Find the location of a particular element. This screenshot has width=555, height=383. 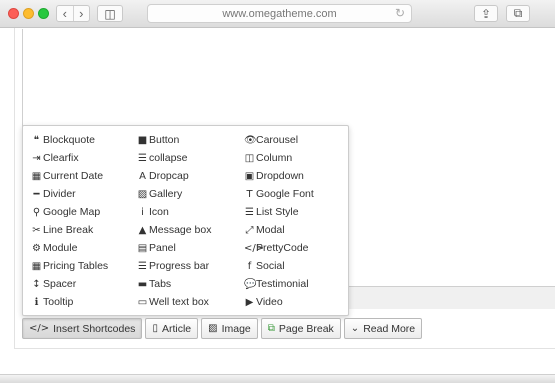

video-camera-icon: ▶ is located at coordinates (249, 302).